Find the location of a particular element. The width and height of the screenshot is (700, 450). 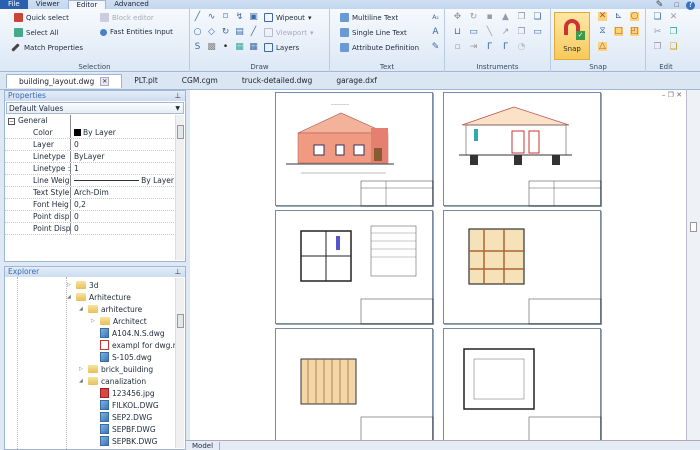

doc-tab-cgm: CGM.cgm is located at coordinates (200, 81).